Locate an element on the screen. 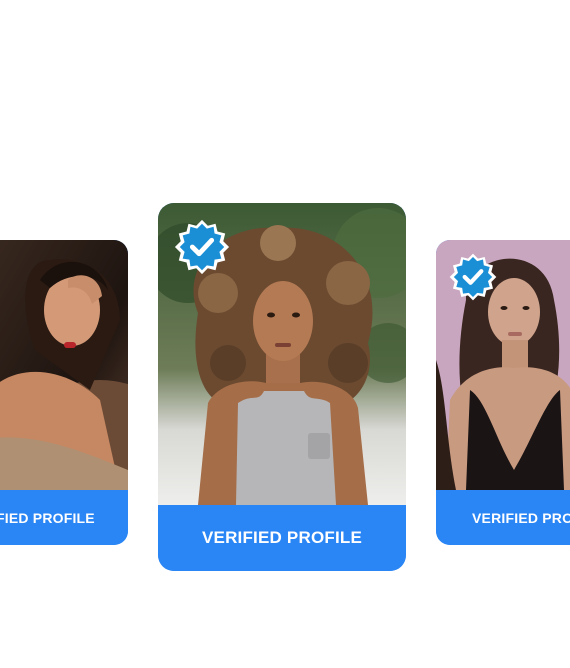  label-text: VERIFIED PROFILE is located at coordinates (282, 537).